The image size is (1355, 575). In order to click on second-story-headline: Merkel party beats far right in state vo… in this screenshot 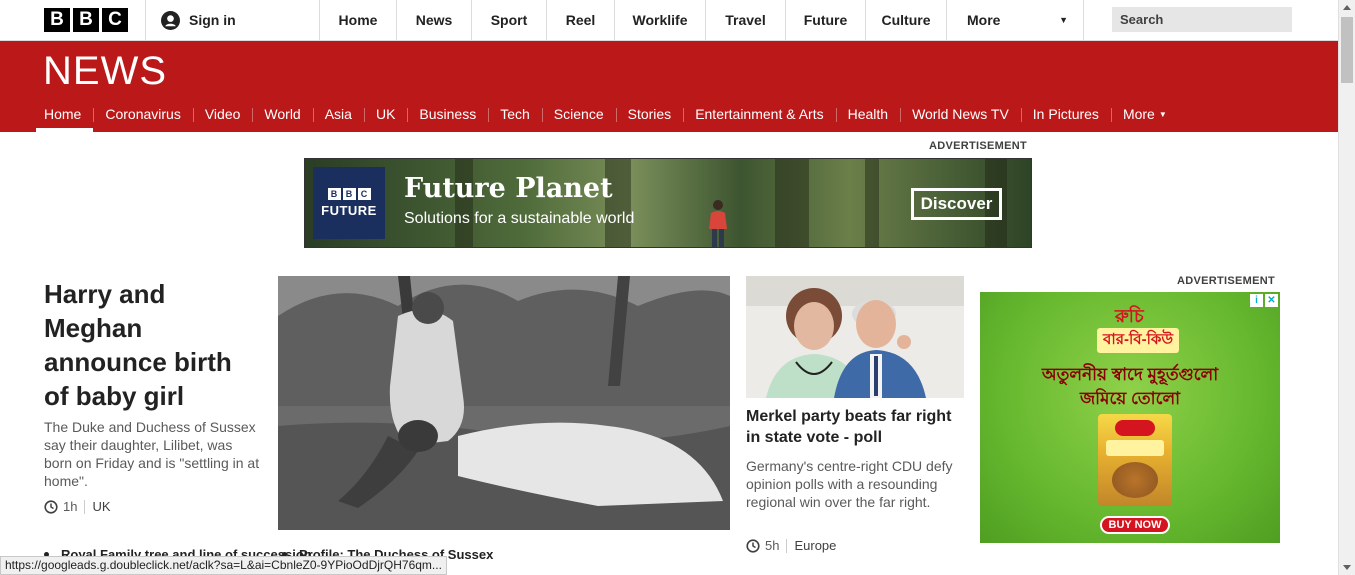, I will do `click(856, 427)`.